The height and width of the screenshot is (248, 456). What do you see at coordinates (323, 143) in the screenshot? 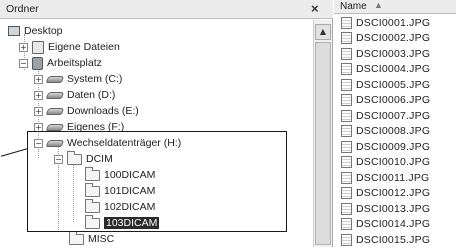
I see `scroll-thumb` at bounding box center [323, 143].